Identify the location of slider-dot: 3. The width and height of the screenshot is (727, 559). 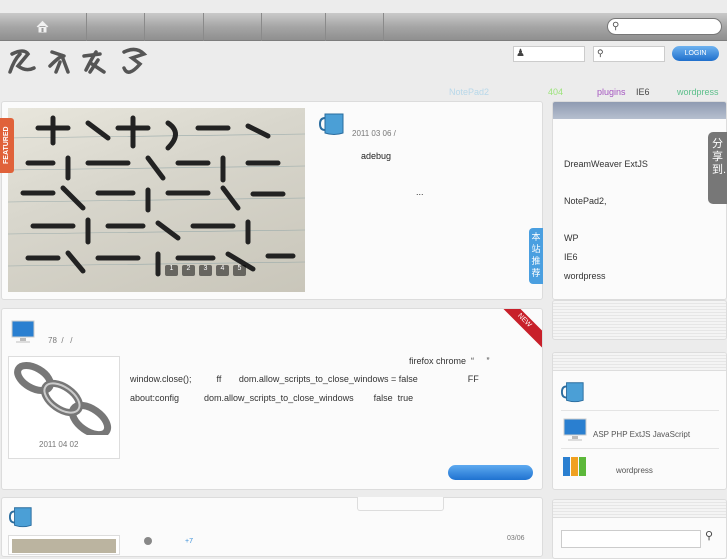
(205, 270).